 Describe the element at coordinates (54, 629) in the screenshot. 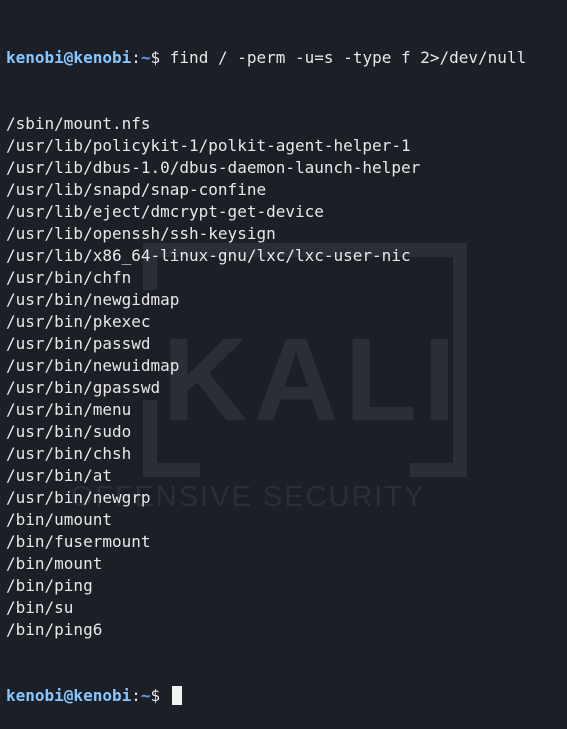

I see `output-line: /bin/ping6` at that location.